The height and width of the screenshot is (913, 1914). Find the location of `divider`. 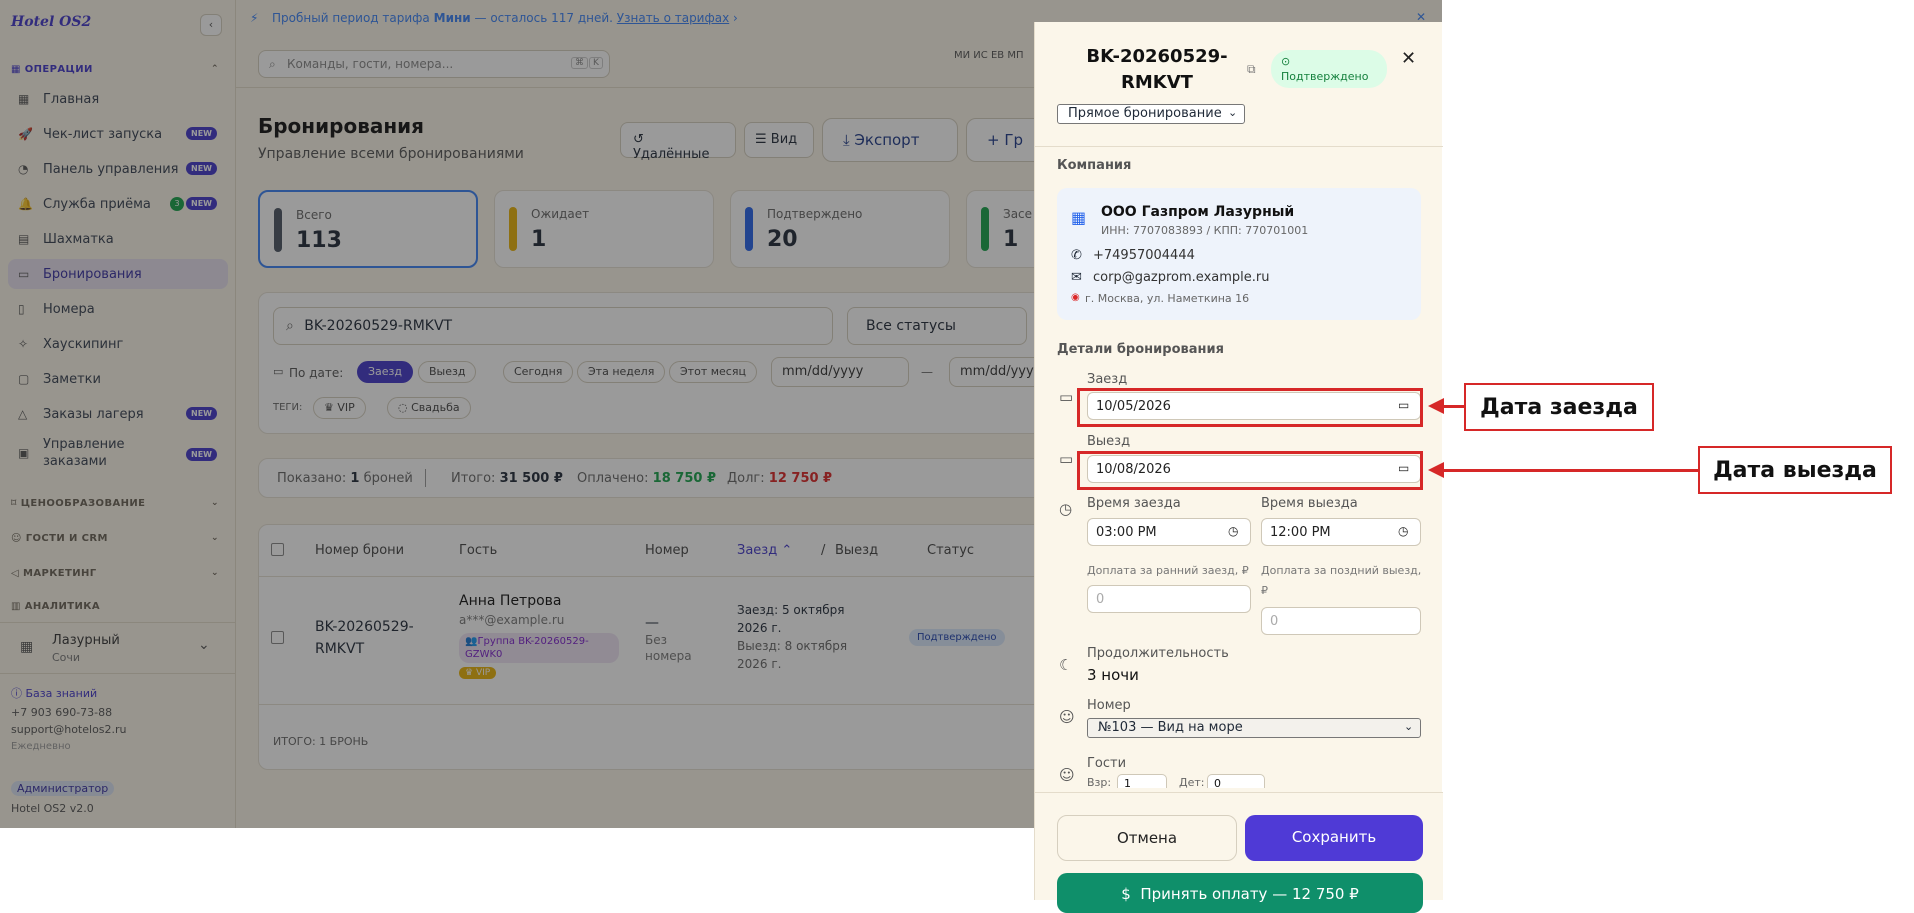

divider is located at coordinates (1239, 146).